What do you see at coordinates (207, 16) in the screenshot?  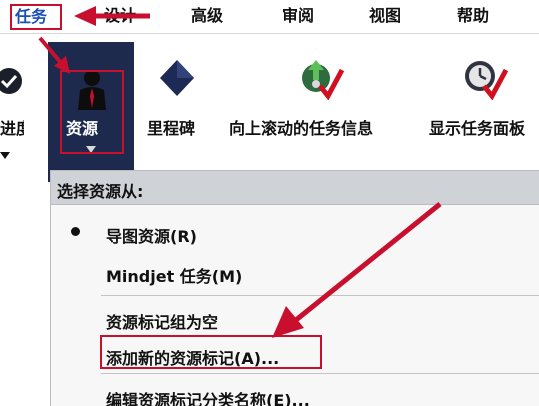 I see `tab-advanced: 高级` at bounding box center [207, 16].